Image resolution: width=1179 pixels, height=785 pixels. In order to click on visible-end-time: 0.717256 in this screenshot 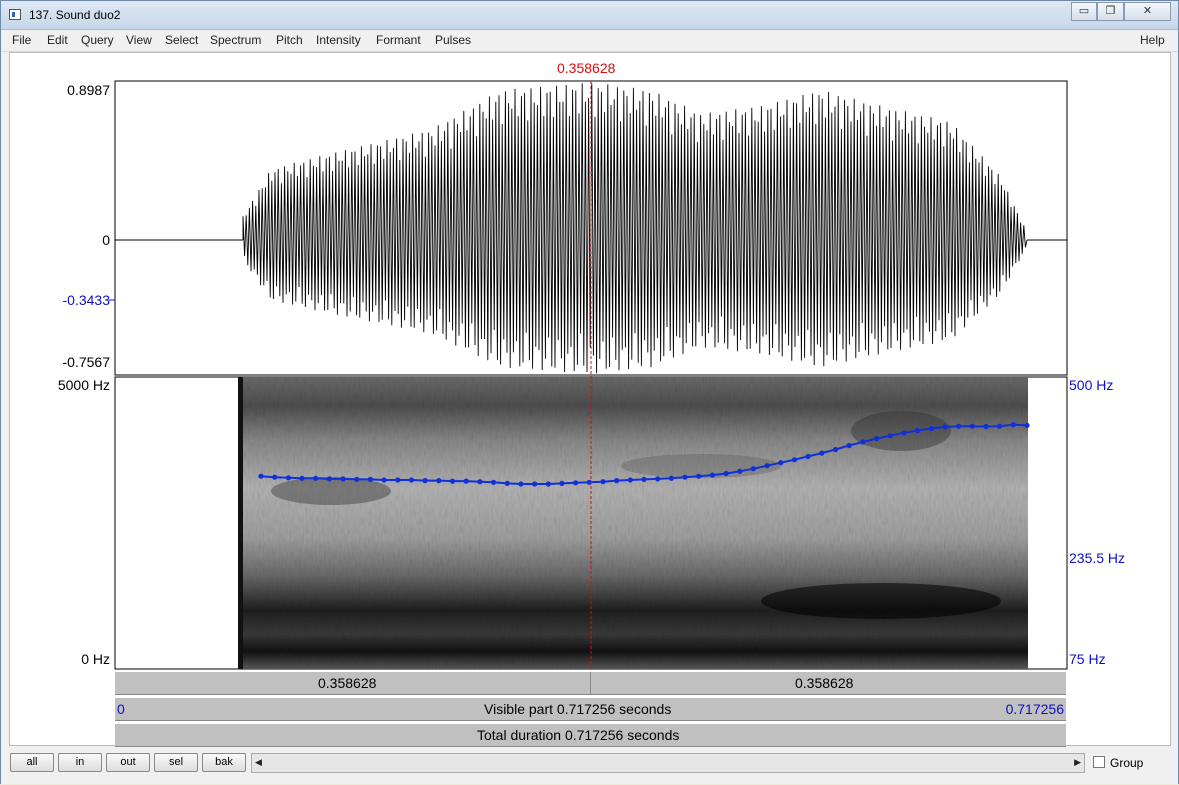, I will do `click(1034, 709)`.